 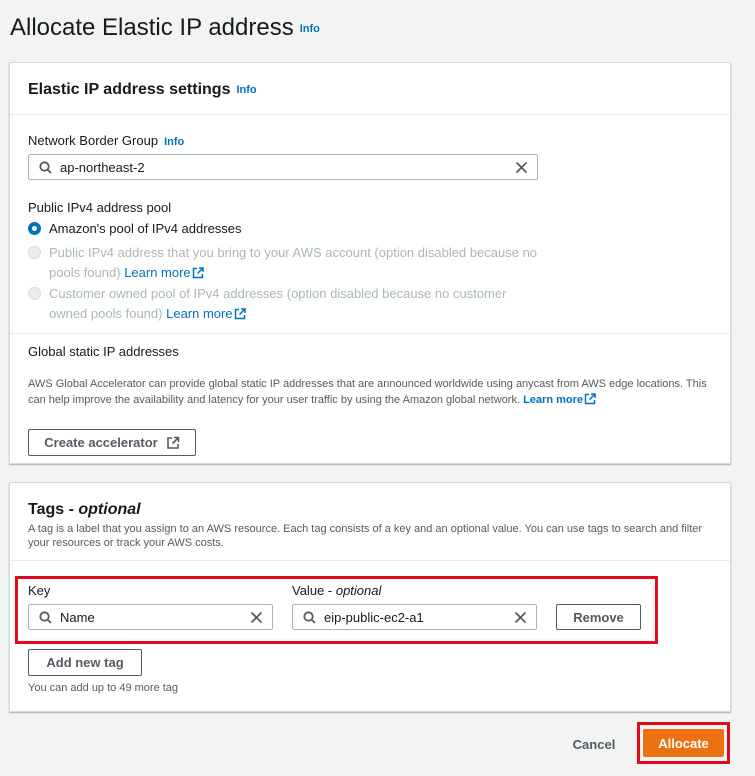 What do you see at coordinates (85, 272) in the screenshot?
I see `pool-option-byoip-line2: pools found)` at bounding box center [85, 272].